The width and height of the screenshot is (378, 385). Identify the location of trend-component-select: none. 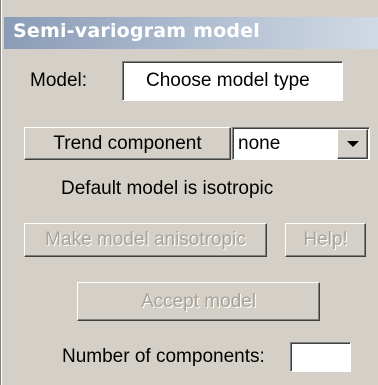
(301, 143).